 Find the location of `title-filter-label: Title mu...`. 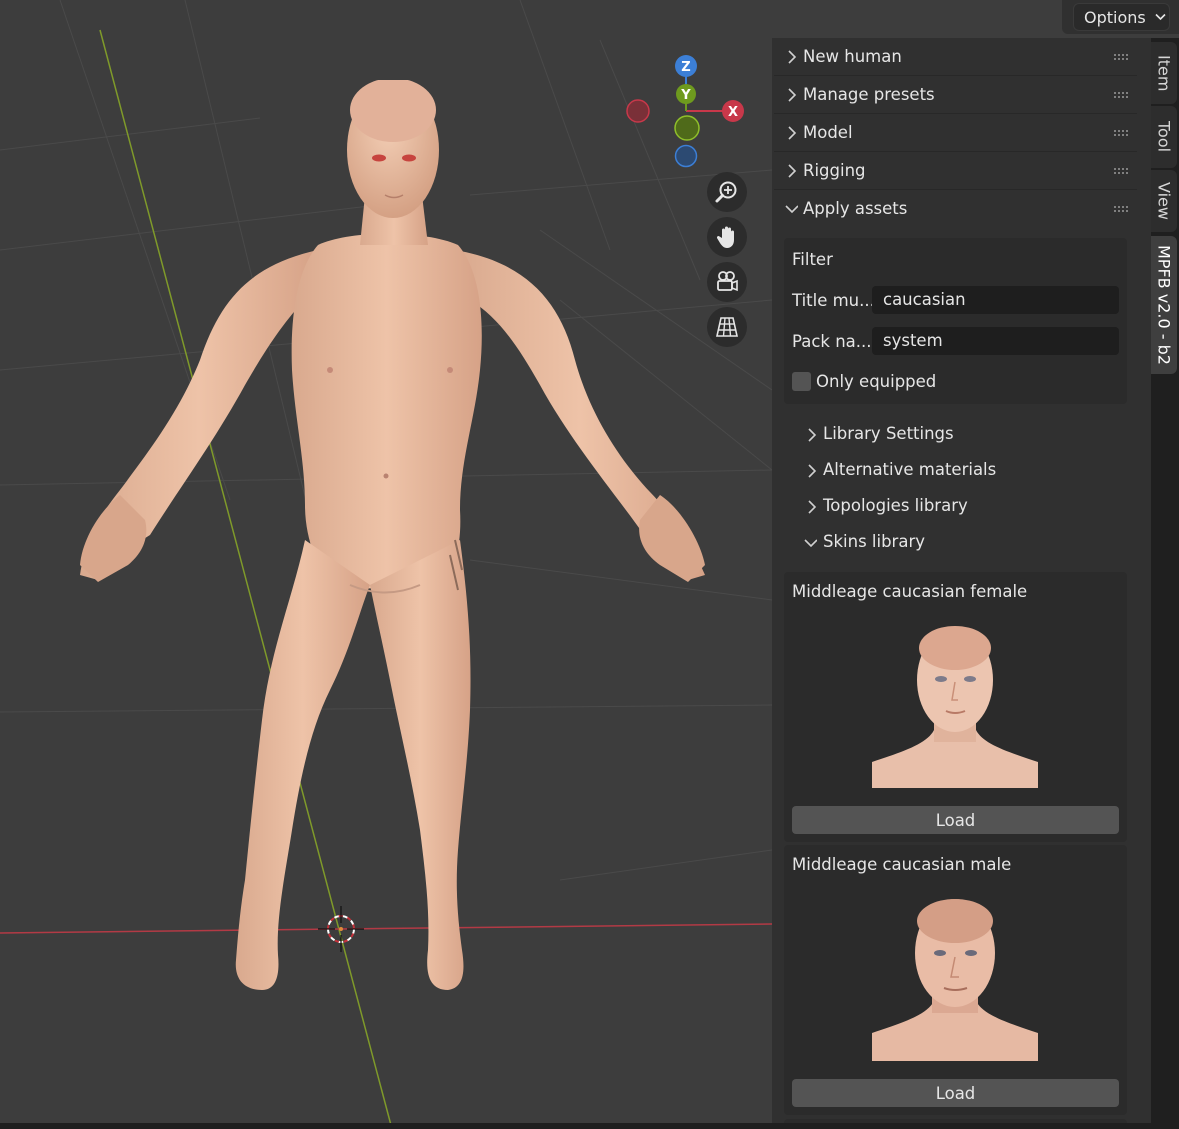

title-filter-label: Title mu... is located at coordinates (833, 300).